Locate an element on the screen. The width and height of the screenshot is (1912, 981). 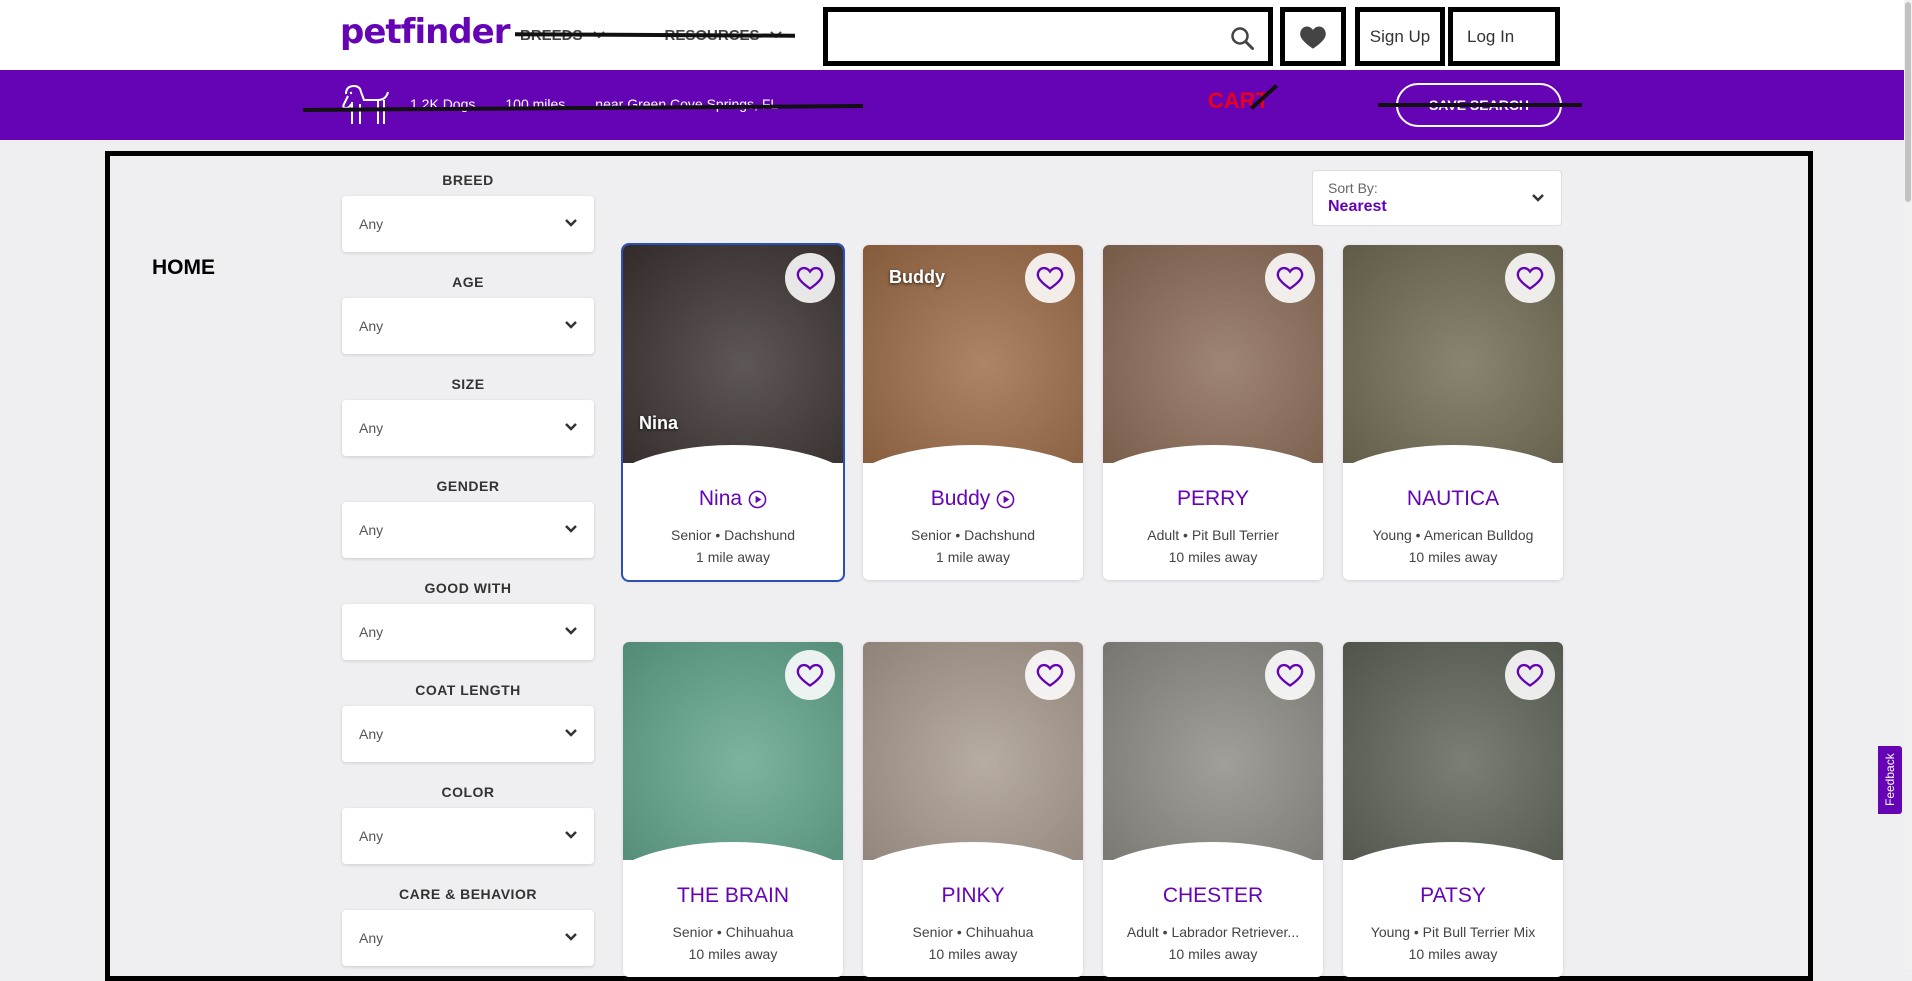
pet-card: Buddy Buddy Senior • Dachshund 1 mile away is located at coordinates (973, 412).